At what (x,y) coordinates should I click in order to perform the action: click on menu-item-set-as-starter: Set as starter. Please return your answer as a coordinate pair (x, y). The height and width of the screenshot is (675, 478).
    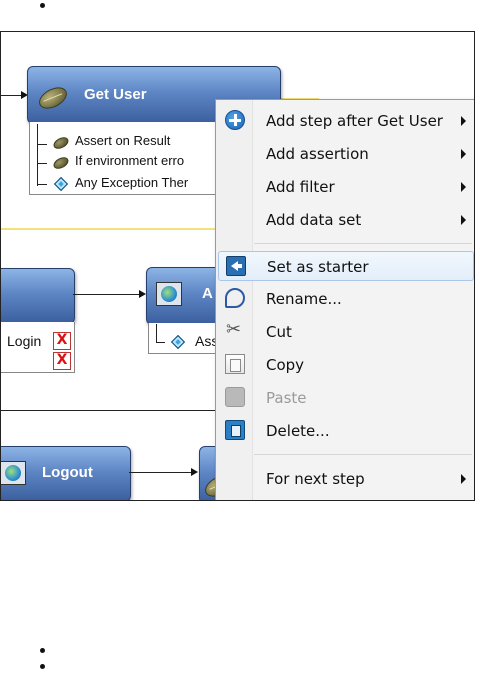
    Looking at the image, I should click on (346, 266).